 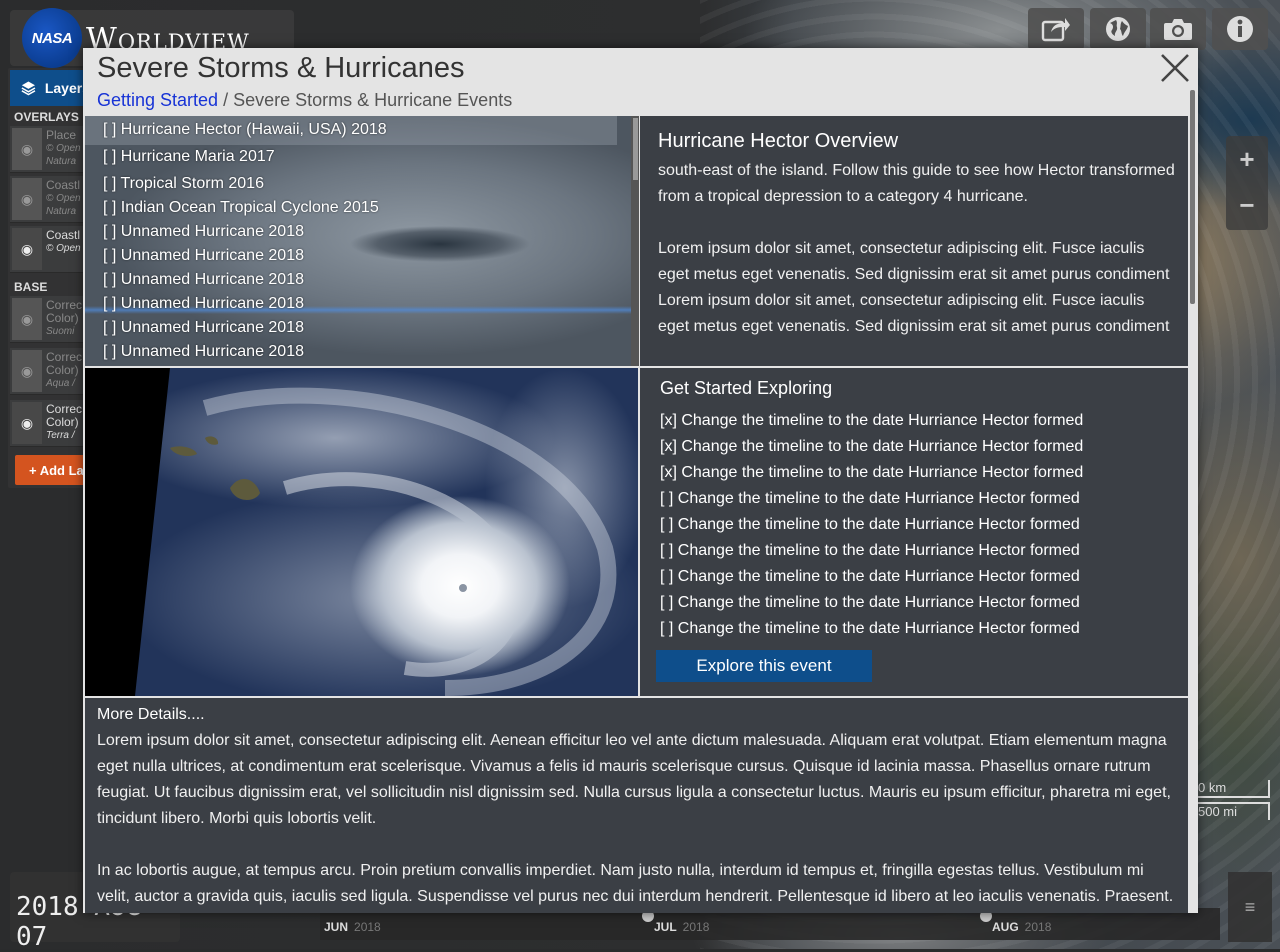 What do you see at coordinates (281, 68) in the screenshot?
I see `modal-title: Severe Storms & Hurricanes` at bounding box center [281, 68].